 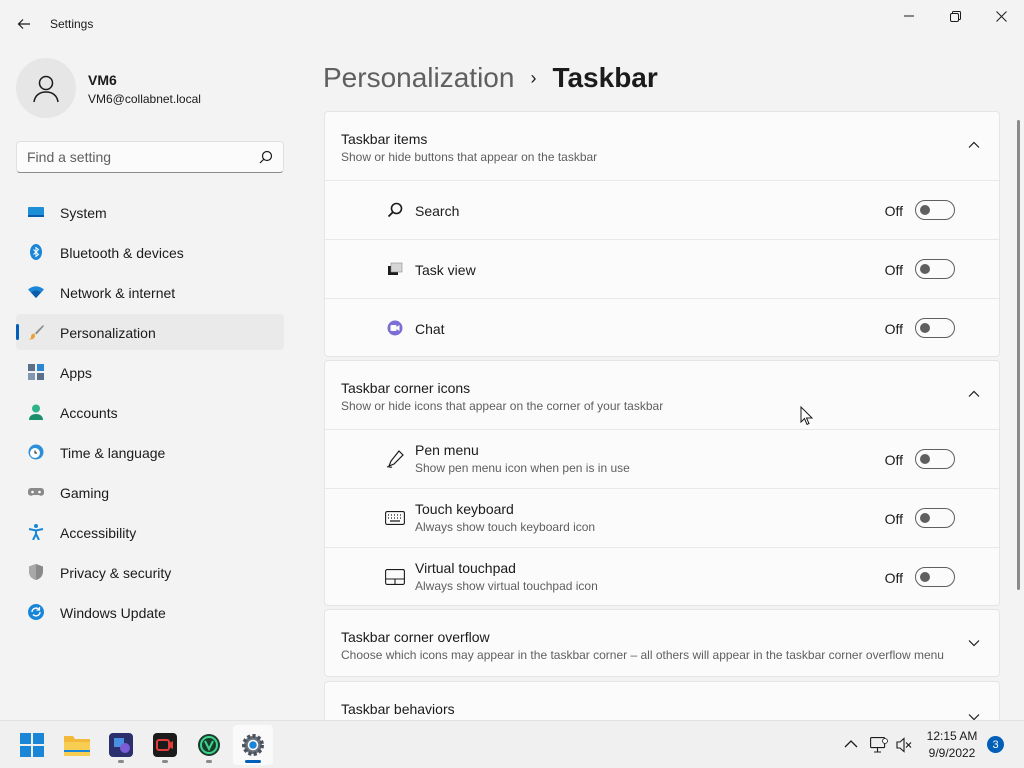 I want to click on breadcrumb-parent-link: Personalization, so click(x=418, y=78).